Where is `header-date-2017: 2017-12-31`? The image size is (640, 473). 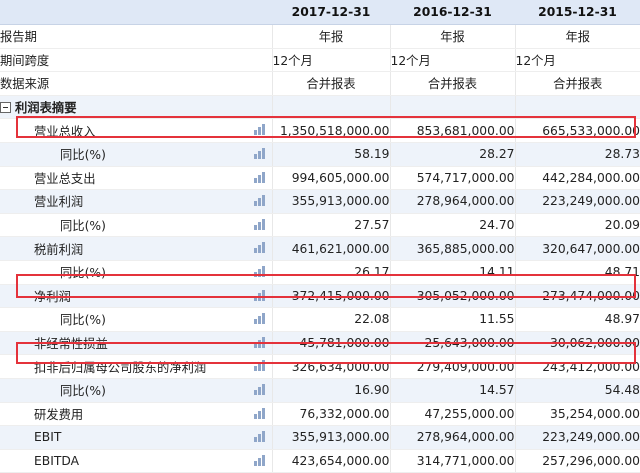 header-date-2017: 2017-12-31 is located at coordinates (331, 12).